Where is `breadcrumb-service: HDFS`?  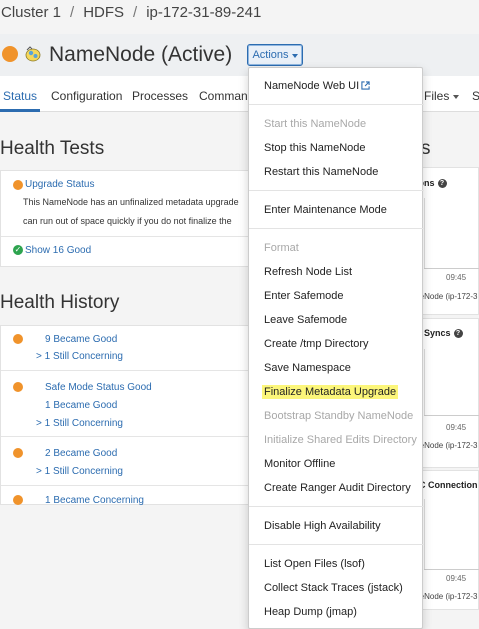 breadcrumb-service: HDFS is located at coordinates (103, 12).